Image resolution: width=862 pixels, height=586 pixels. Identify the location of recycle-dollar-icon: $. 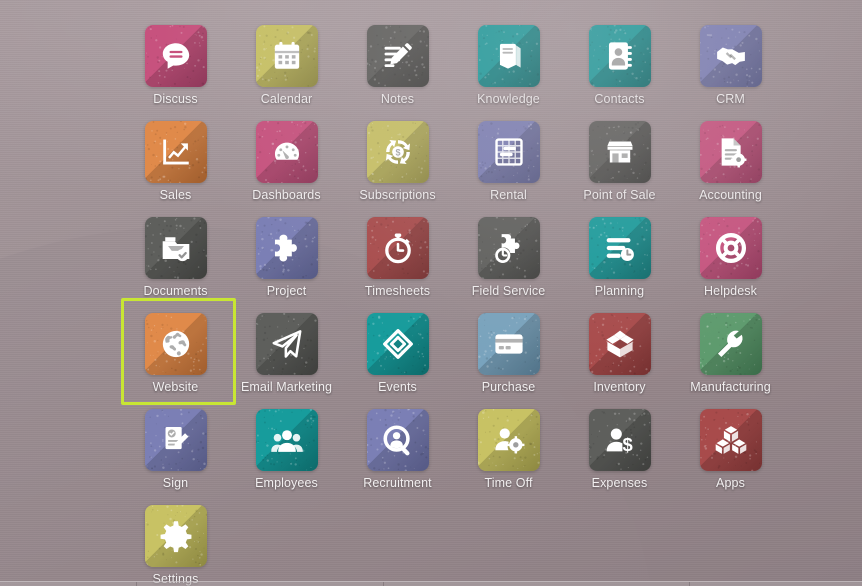
(397, 152).